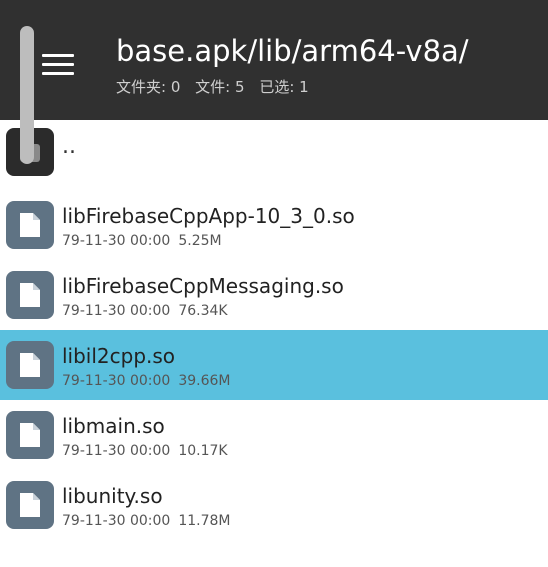 The image size is (548, 567). I want to click on folder-stats: 文件夹: 0 文件: 5 已选: 1, so click(217, 86).